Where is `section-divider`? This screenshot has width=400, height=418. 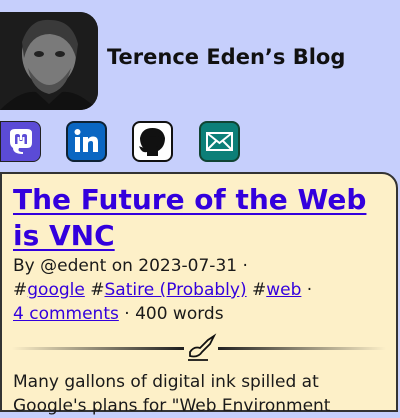 section-divider is located at coordinates (199, 347).